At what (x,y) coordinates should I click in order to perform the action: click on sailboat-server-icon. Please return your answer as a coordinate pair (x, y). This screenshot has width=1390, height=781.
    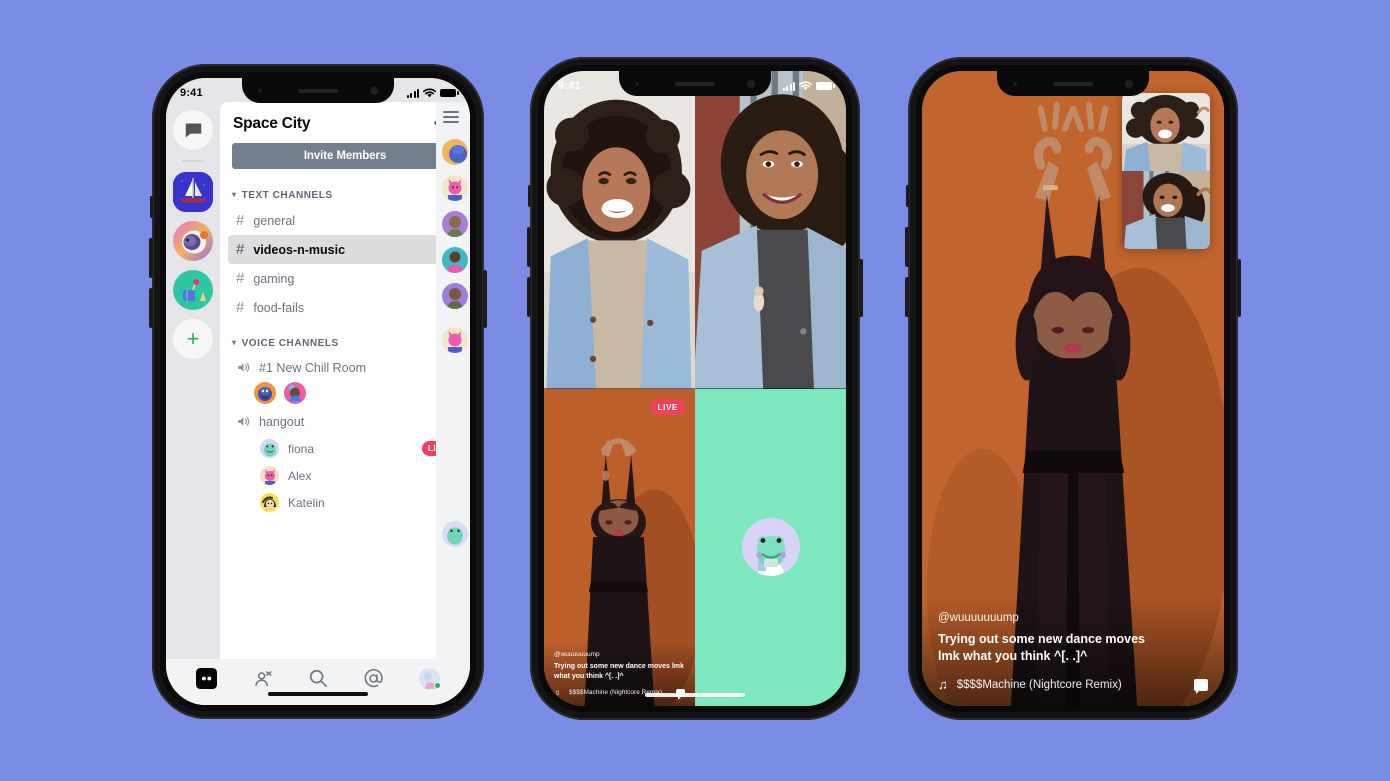
    Looking at the image, I should click on (193, 192).